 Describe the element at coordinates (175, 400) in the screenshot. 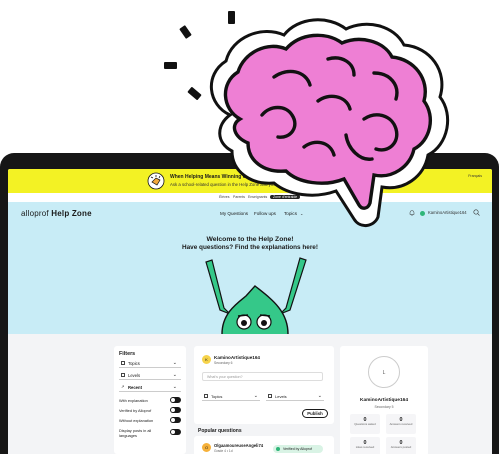

I see `toggle-with-explanation` at that location.